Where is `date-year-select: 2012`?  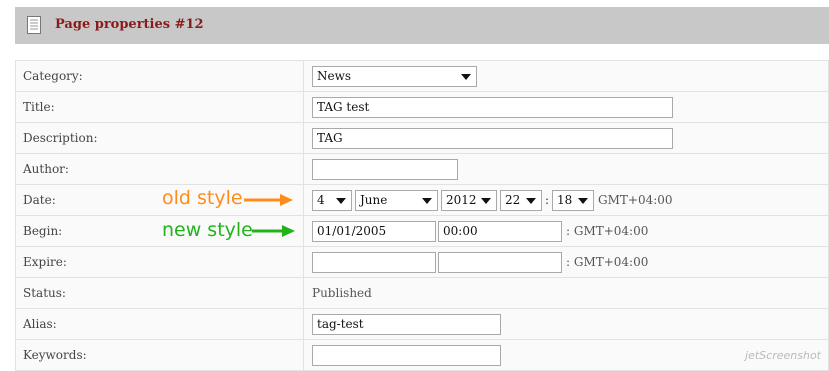 date-year-select: 2012 is located at coordinates (469, 200).